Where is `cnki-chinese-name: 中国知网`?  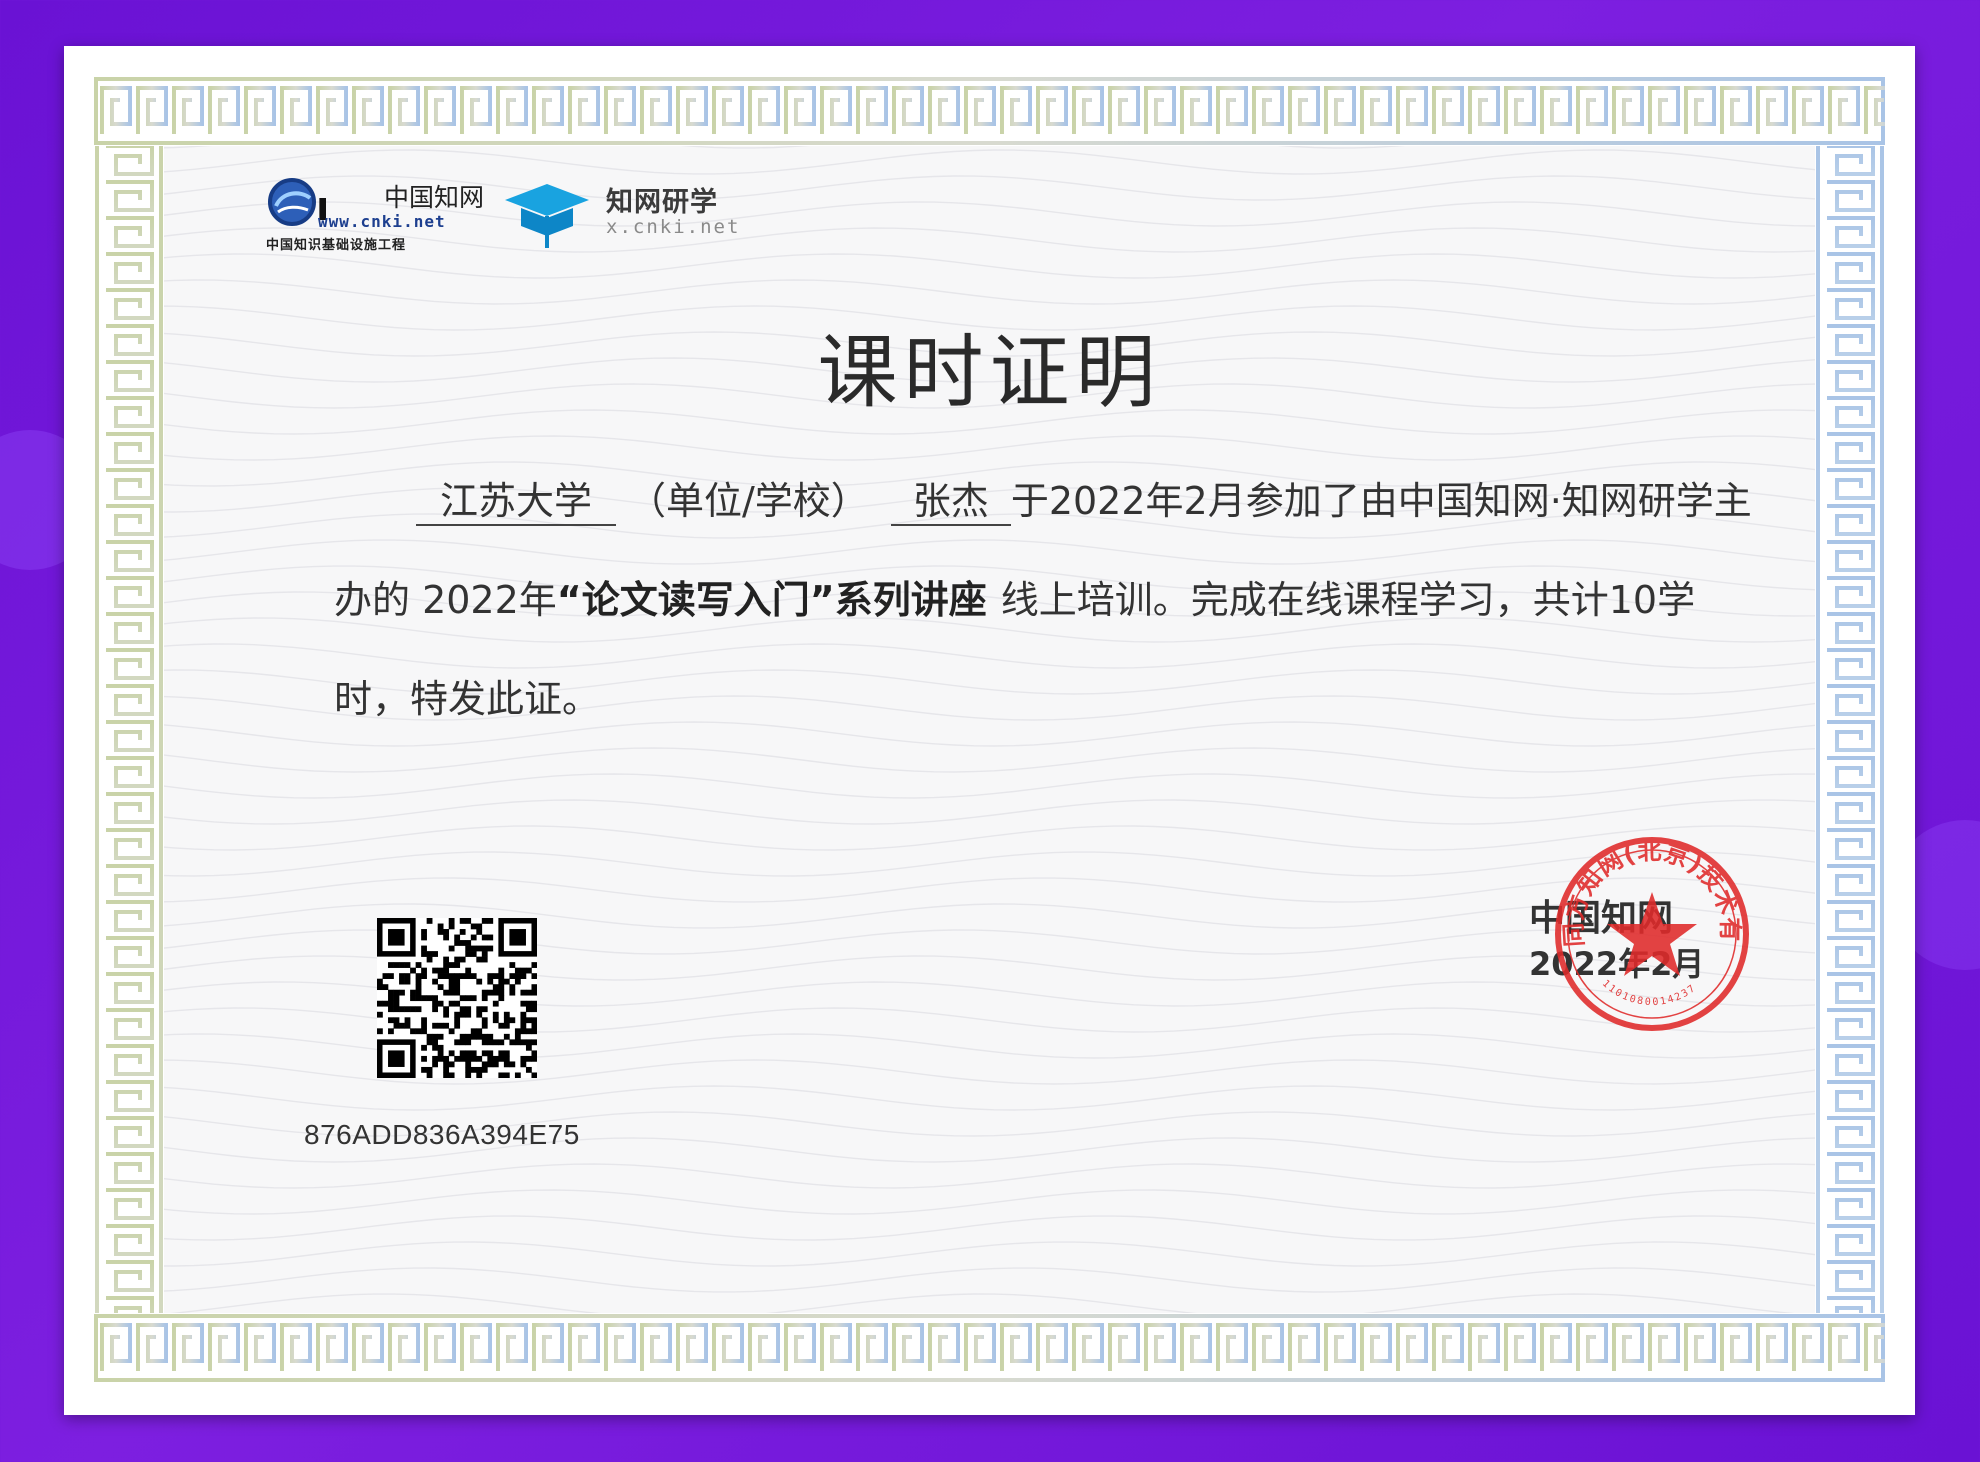 cnki-chinese-name: 中国知网 is located at coordinates (434, 197).